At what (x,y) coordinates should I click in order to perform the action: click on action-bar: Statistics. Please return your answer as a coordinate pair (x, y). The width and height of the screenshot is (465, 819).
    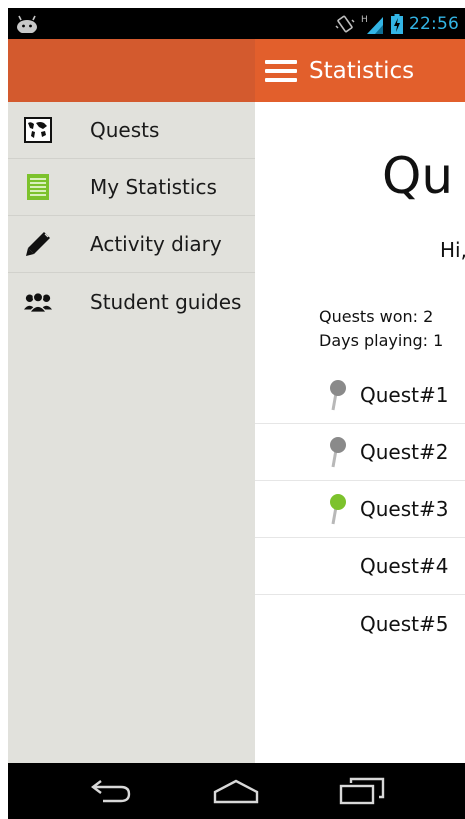
    Looking at the image, I should click on (360, 70).